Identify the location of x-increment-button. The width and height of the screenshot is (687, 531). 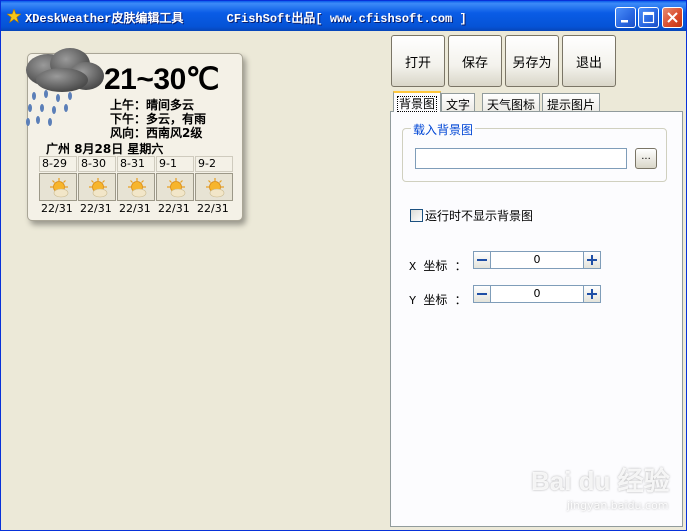
(592, 260).